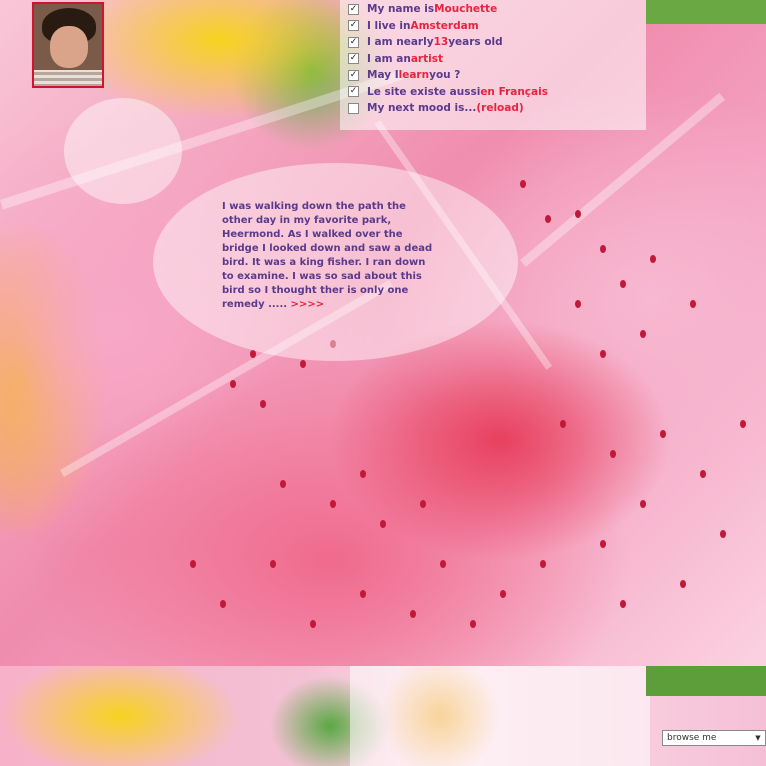 This screenshot has width=766, height=766. What do you see at coordinates (441, 42) in the screenshot?
I see `profile-item-link: 13` at bounding box center [441, 42].